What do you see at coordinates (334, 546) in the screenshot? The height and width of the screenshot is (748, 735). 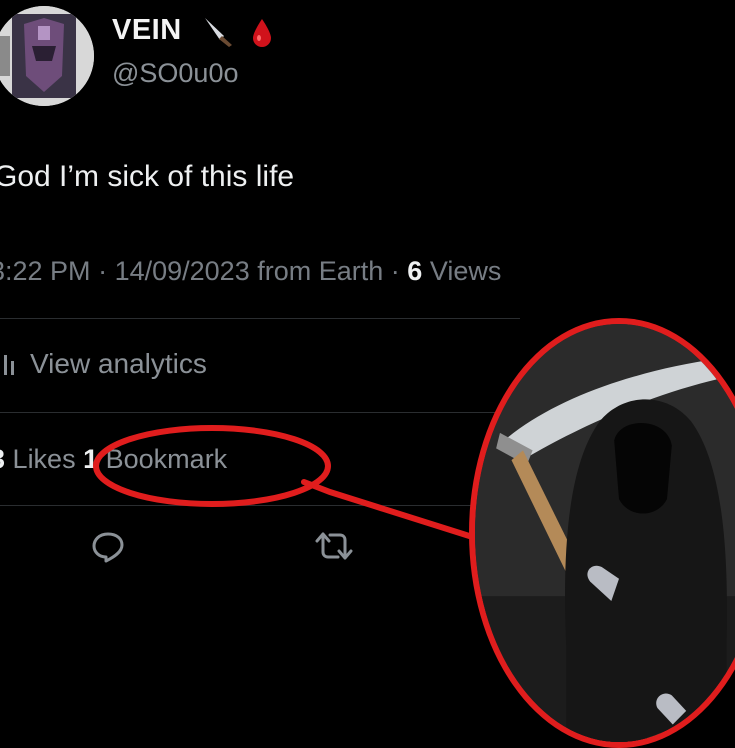 I see `retweet-icon` at bounding box center [334, 546].